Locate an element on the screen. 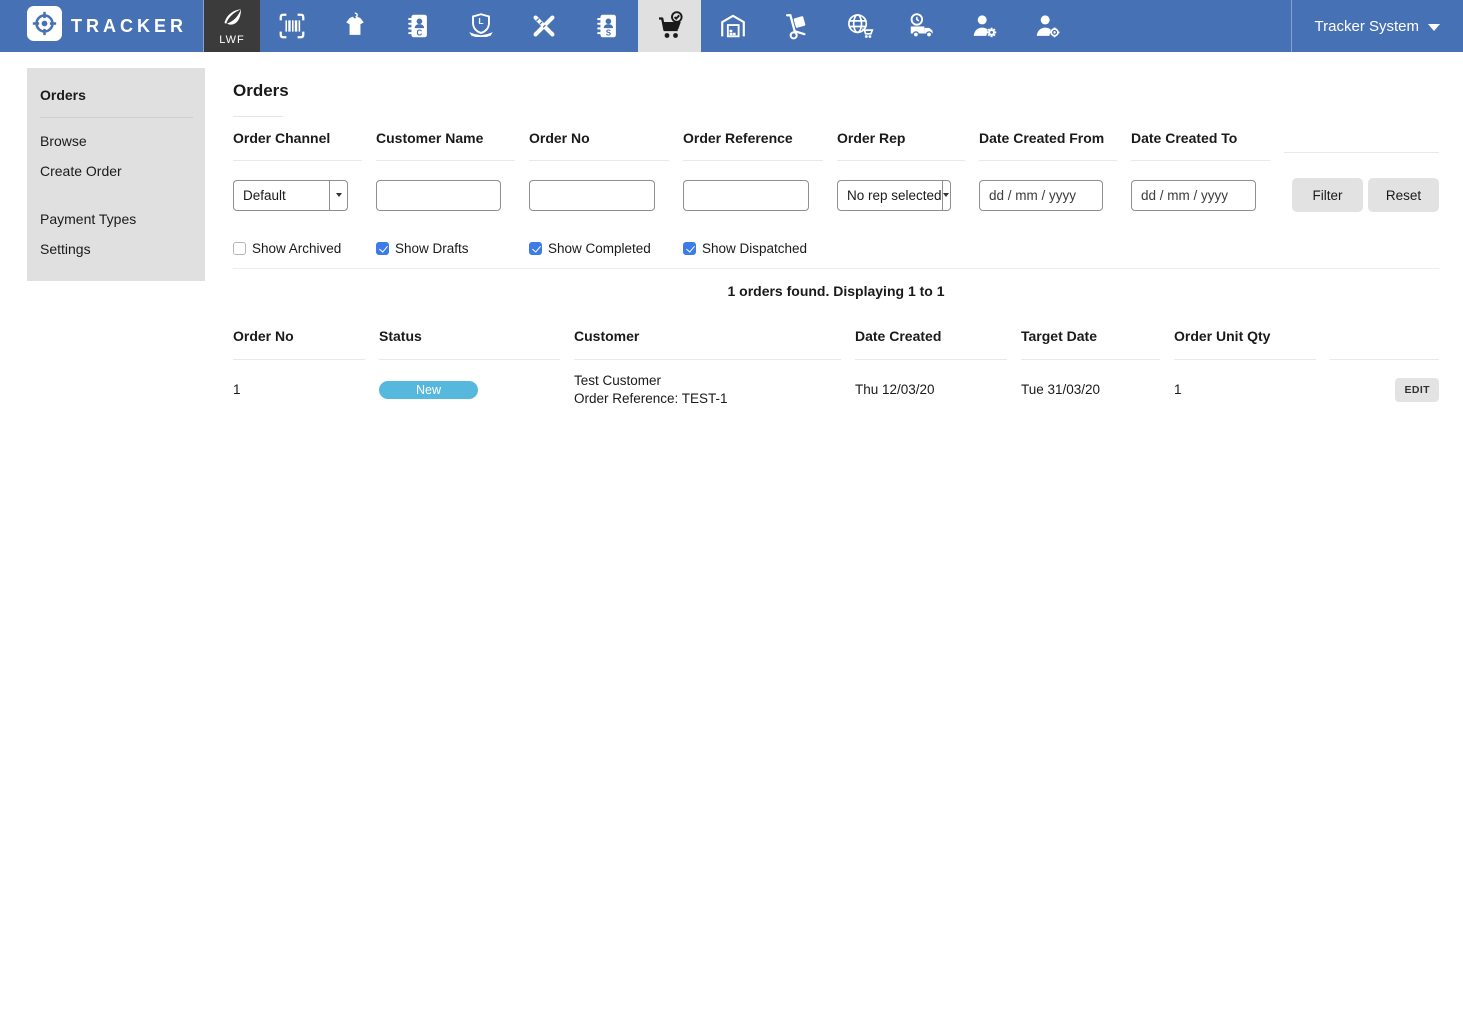  column-header-order-unit-qty: Order Unit Qty is located at coordinates (1245, 344).